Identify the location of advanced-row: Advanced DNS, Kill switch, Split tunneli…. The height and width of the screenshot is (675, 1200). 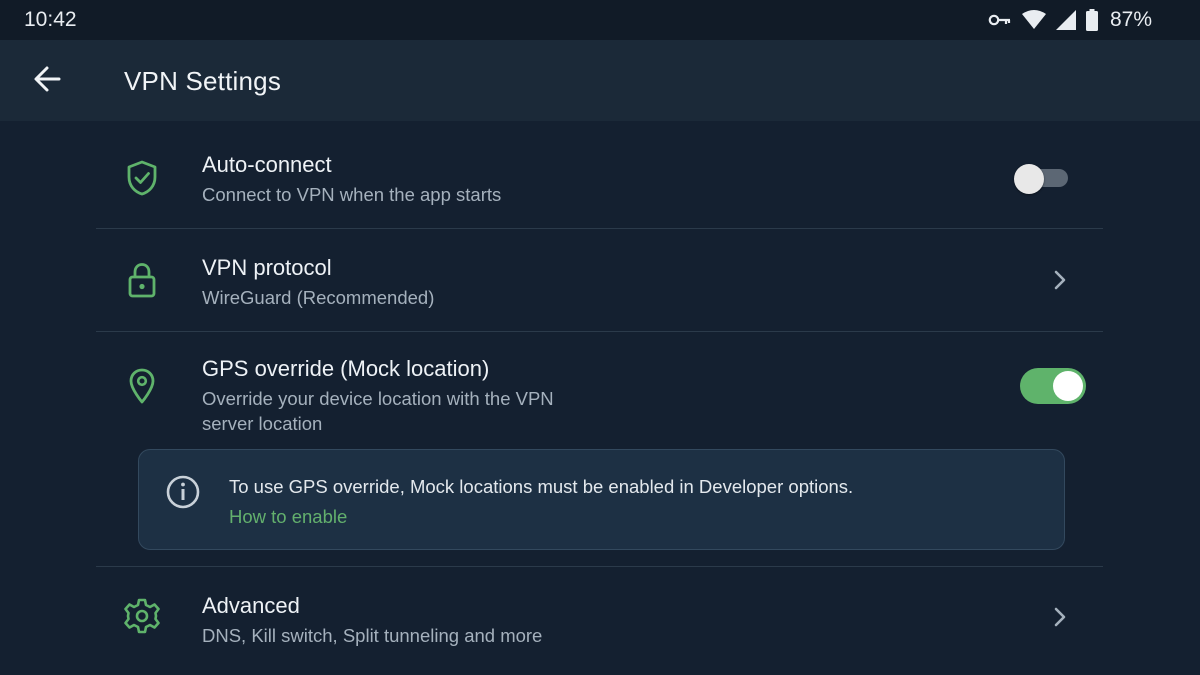
(599, 617).